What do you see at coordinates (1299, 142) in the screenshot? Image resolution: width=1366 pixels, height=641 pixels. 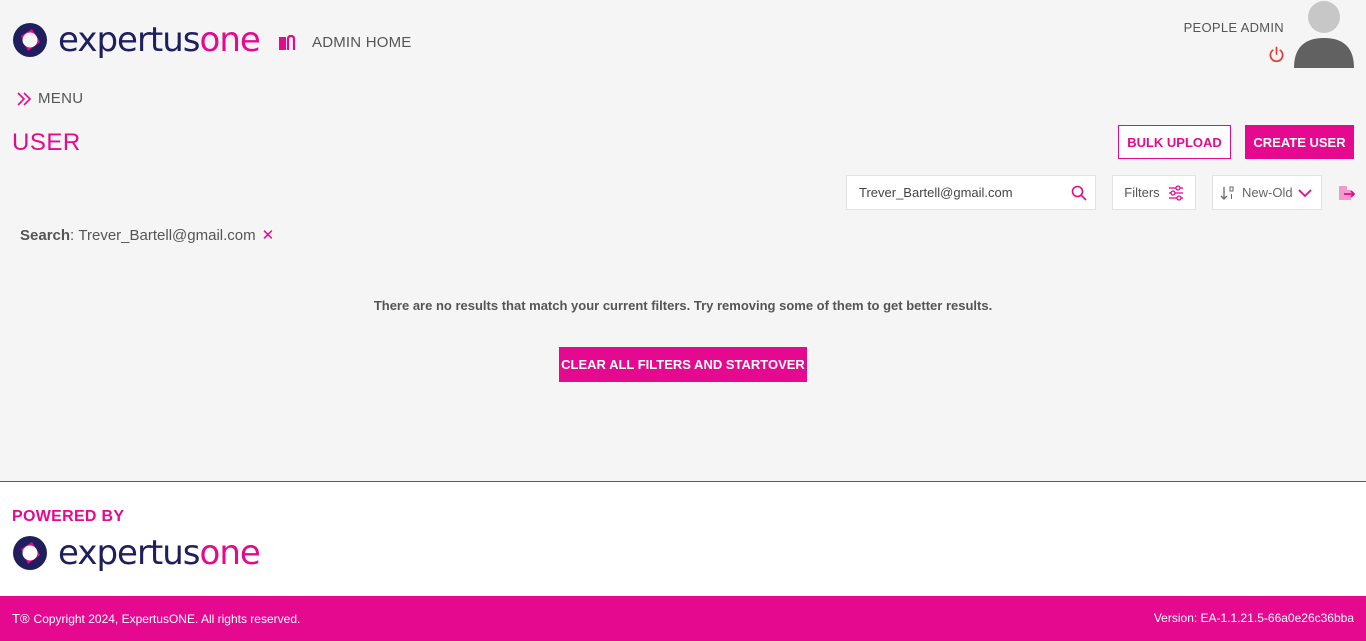 I see `create-user-button: CREATE USER` at bounding box center [1299, 142].